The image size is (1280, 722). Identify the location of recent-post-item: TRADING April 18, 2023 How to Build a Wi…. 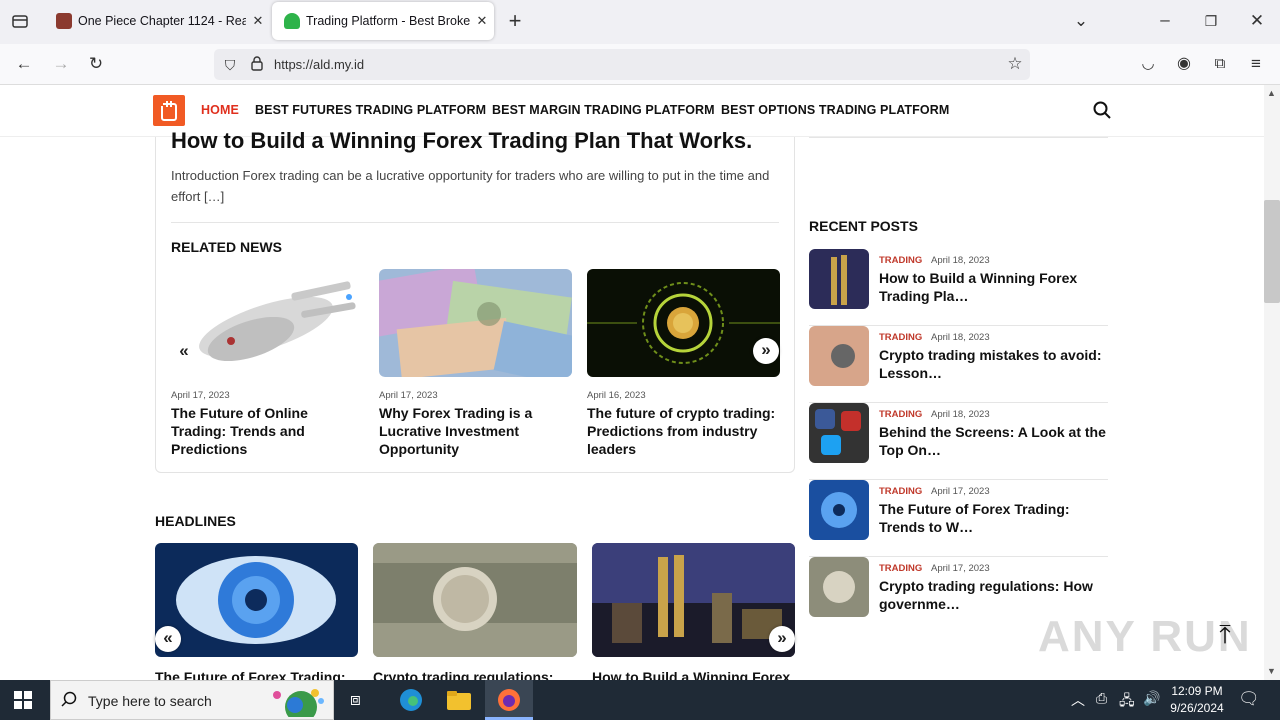
(958, 287).